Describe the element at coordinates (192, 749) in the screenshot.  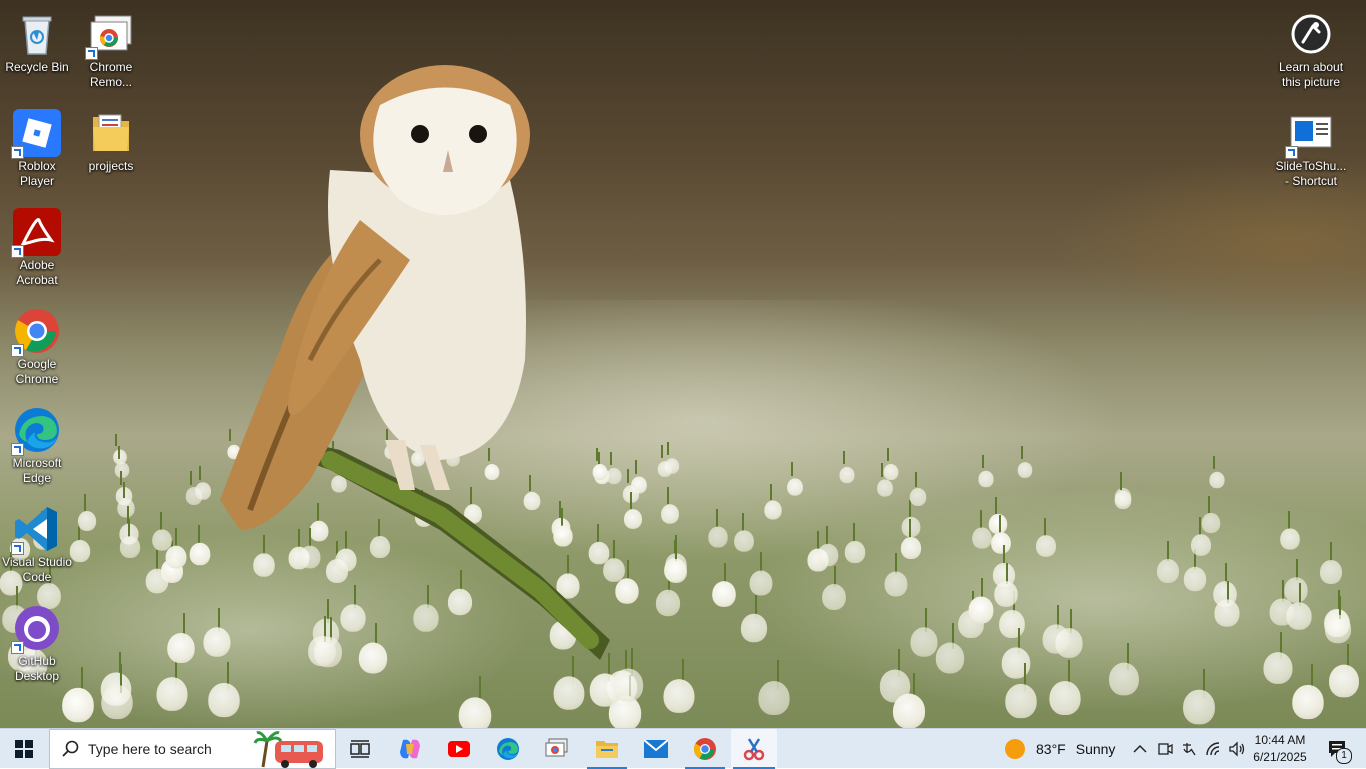
I see `taskbar-search-box: Type here to search` at that location.